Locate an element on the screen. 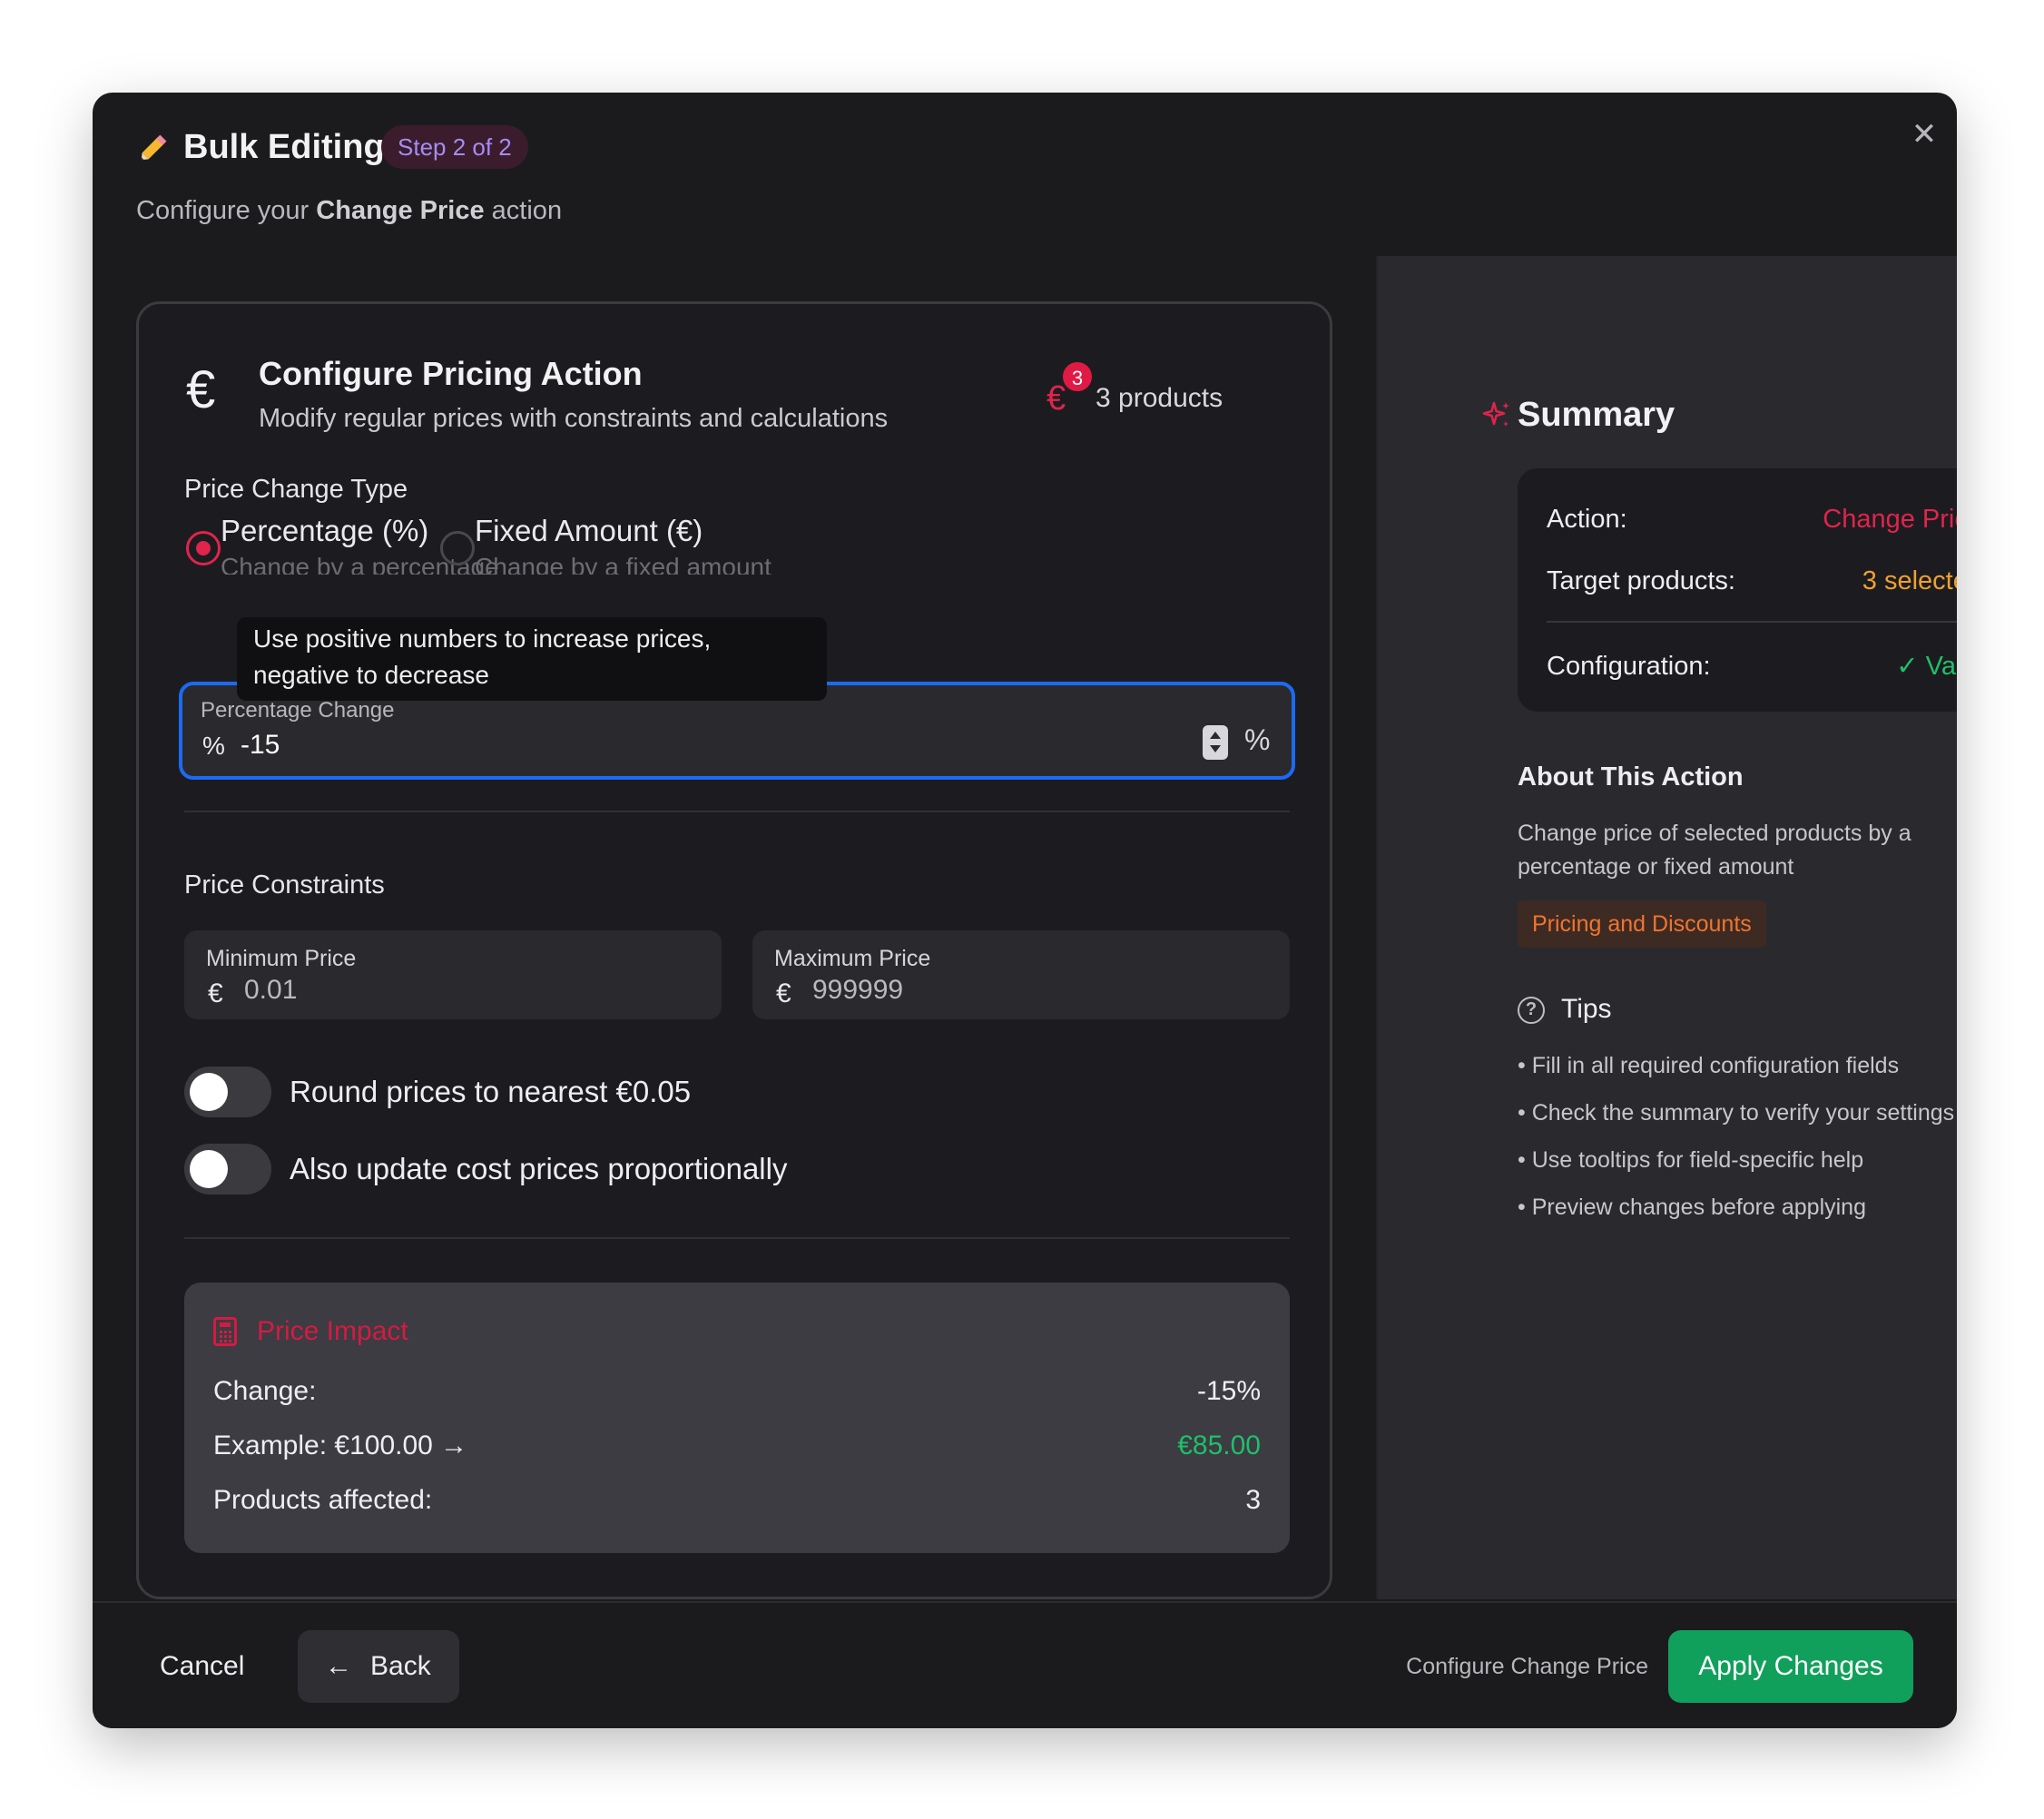  apply-changes-button: Apply Changes is located at coordinates (1790, 1666).